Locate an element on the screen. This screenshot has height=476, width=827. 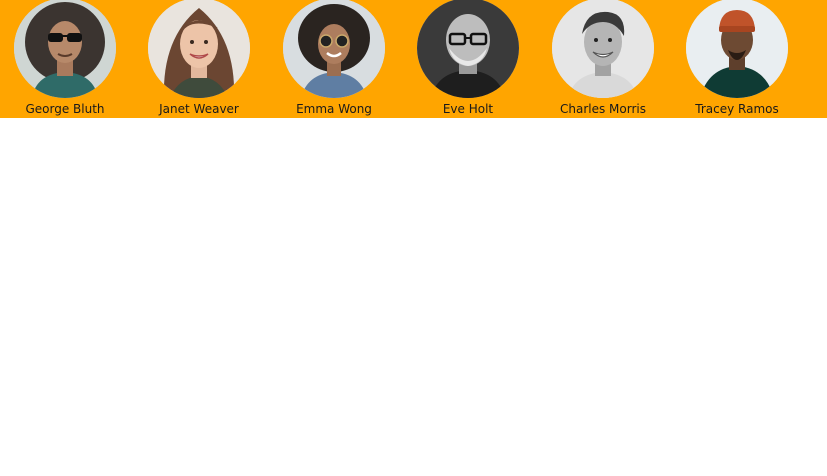
user-card: Eve Holt is located at coordinates (468, 59).